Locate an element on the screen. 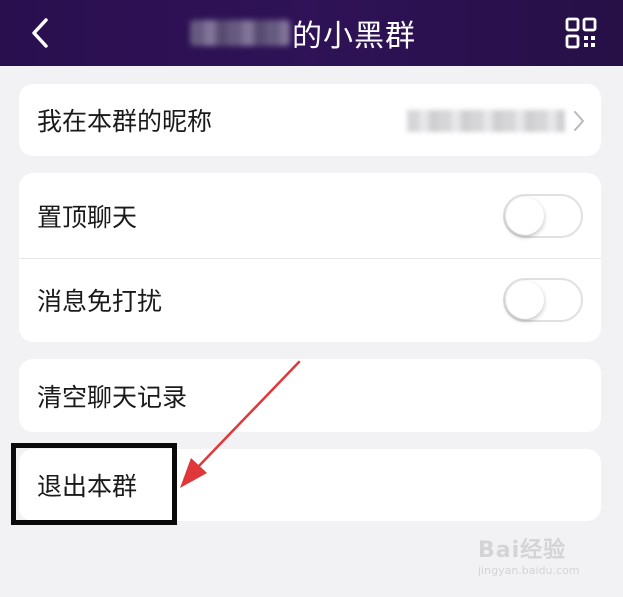 The height and width of the screenshot is (597, 623). pin-chat-toggle is located at coordinates (543, 215).